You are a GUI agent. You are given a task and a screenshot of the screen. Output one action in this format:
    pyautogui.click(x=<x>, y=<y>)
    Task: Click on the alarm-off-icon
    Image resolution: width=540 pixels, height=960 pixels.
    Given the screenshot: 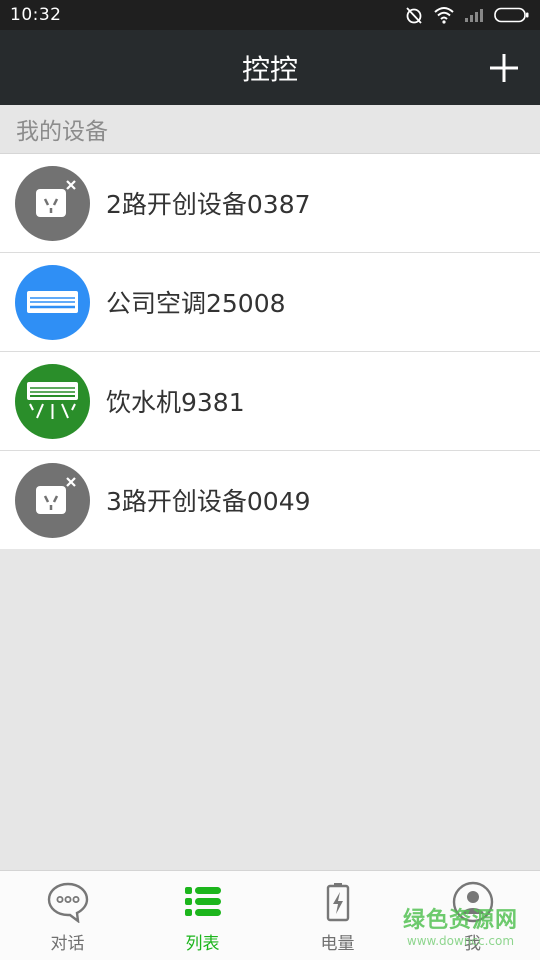 What is the action you would take?
    pyautogui.click(x=414, y=15)
    